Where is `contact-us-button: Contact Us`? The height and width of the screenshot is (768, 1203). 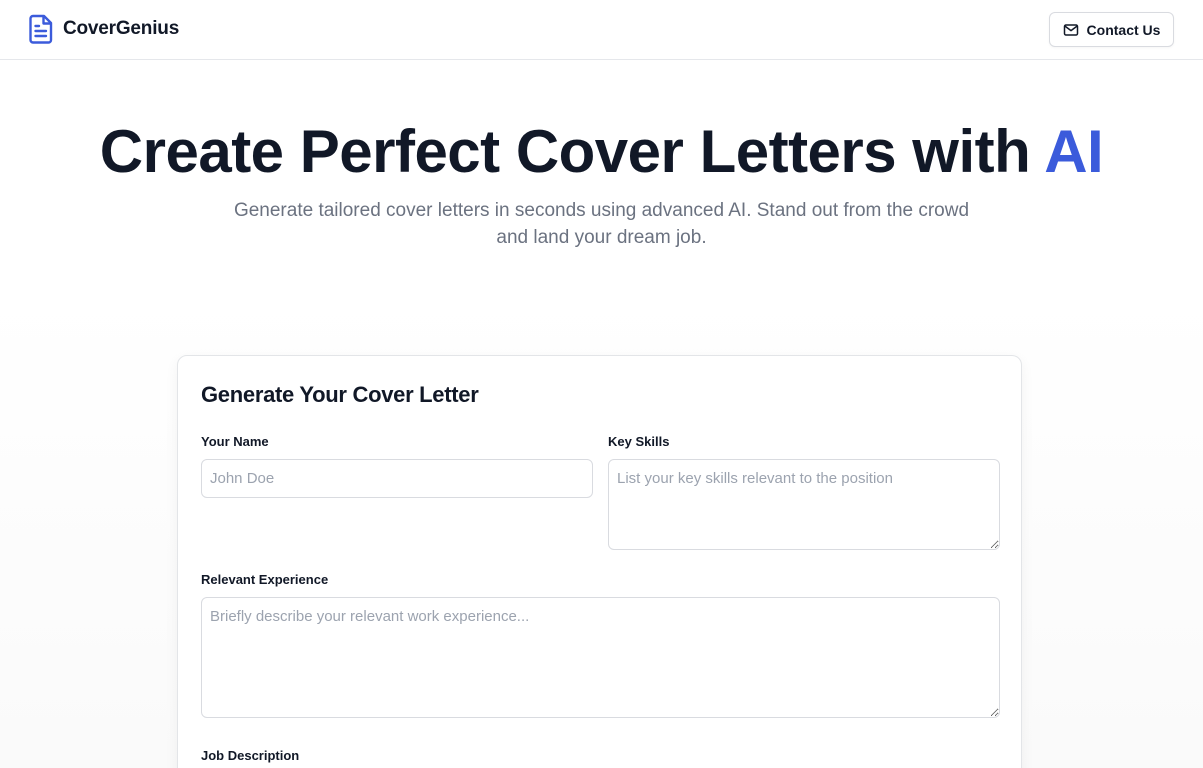 contact-us-button: Contact Us is located at coordinates (1111, 29).